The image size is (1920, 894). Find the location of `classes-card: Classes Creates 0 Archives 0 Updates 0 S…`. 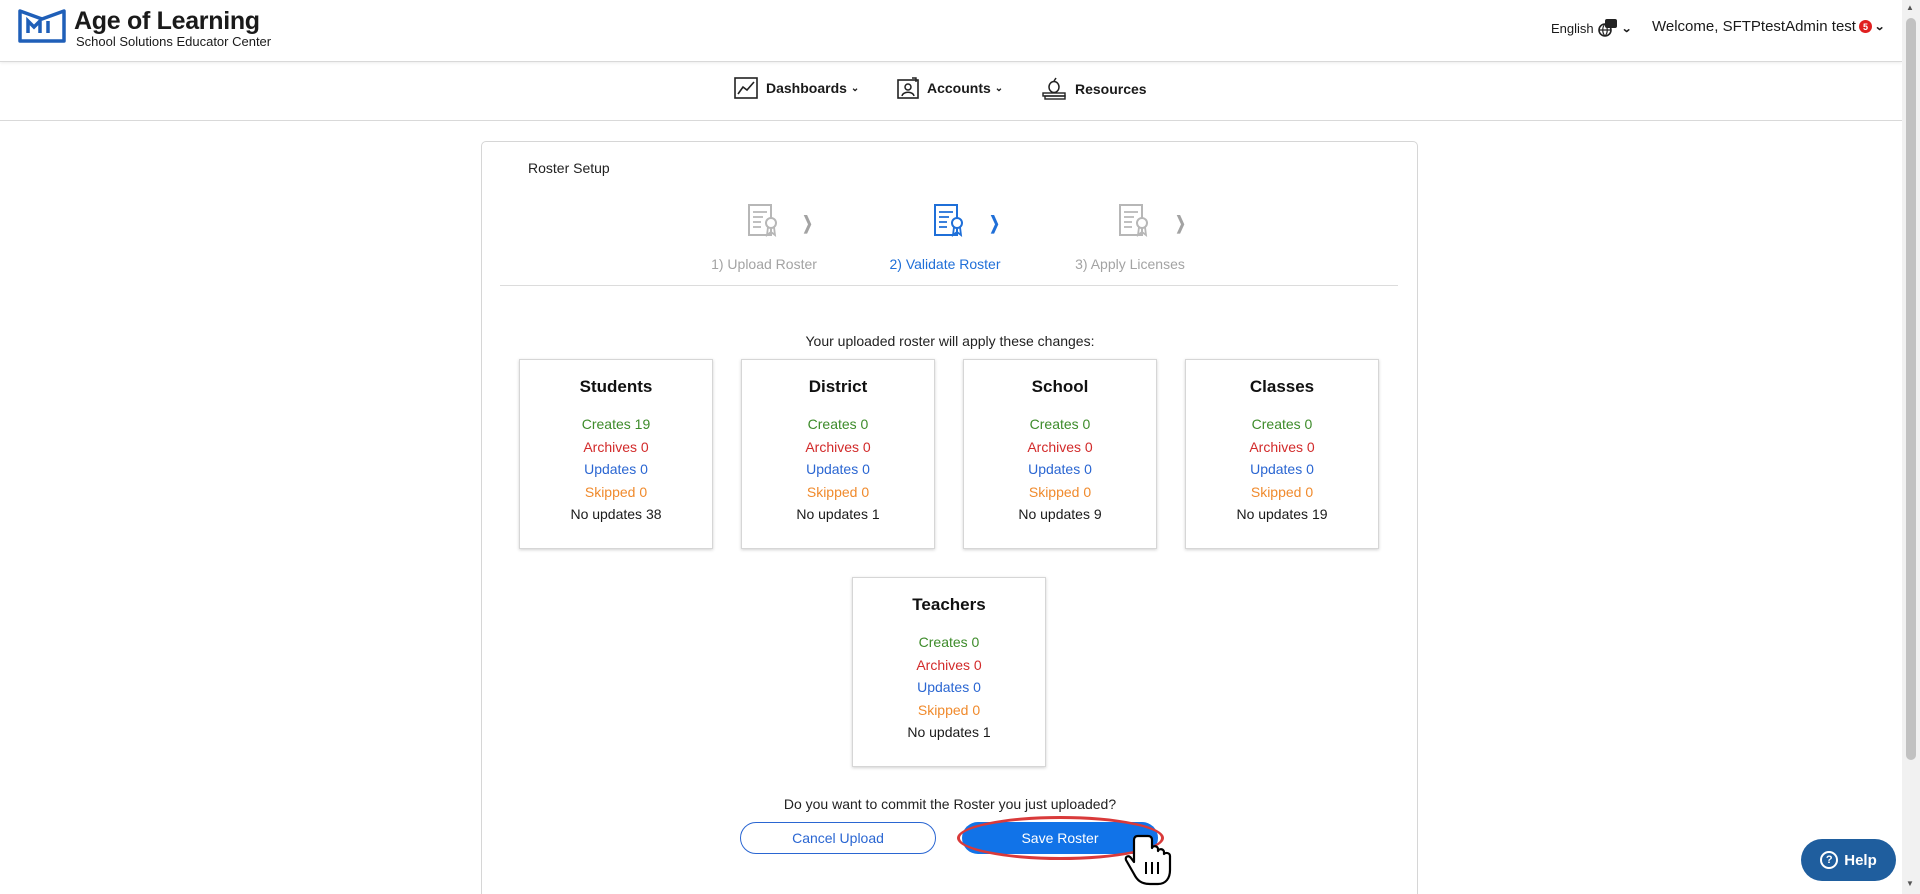

classes-card: Classes Creates 0 Archives 0 Updates 0 S… is located at coordinates (1282, 454).